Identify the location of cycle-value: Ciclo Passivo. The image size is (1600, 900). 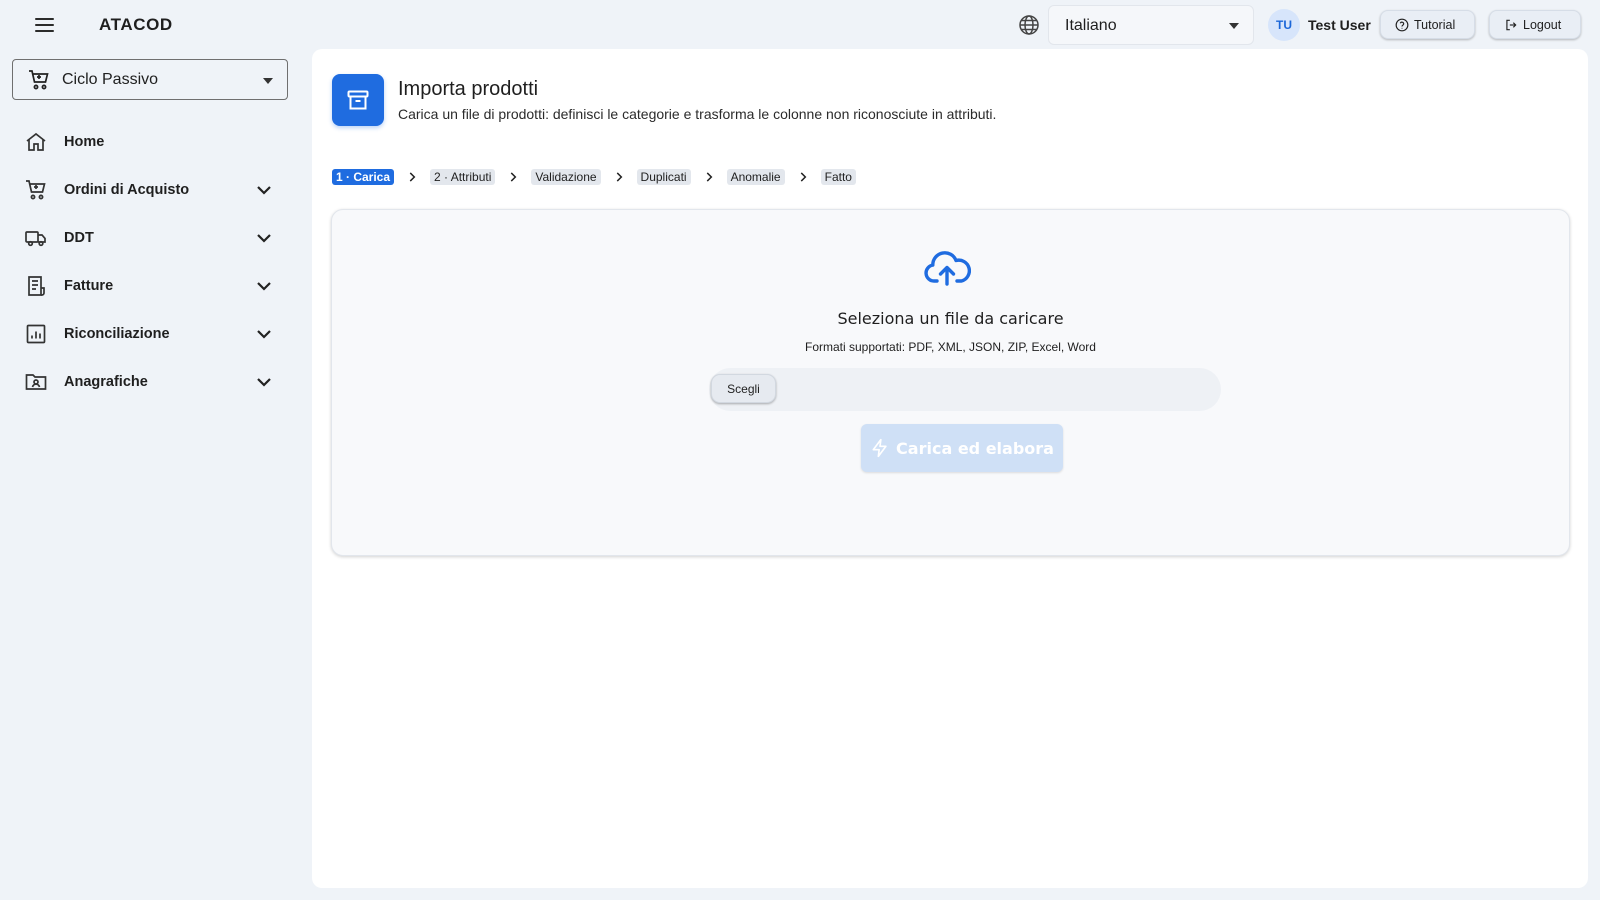
(110, 79).